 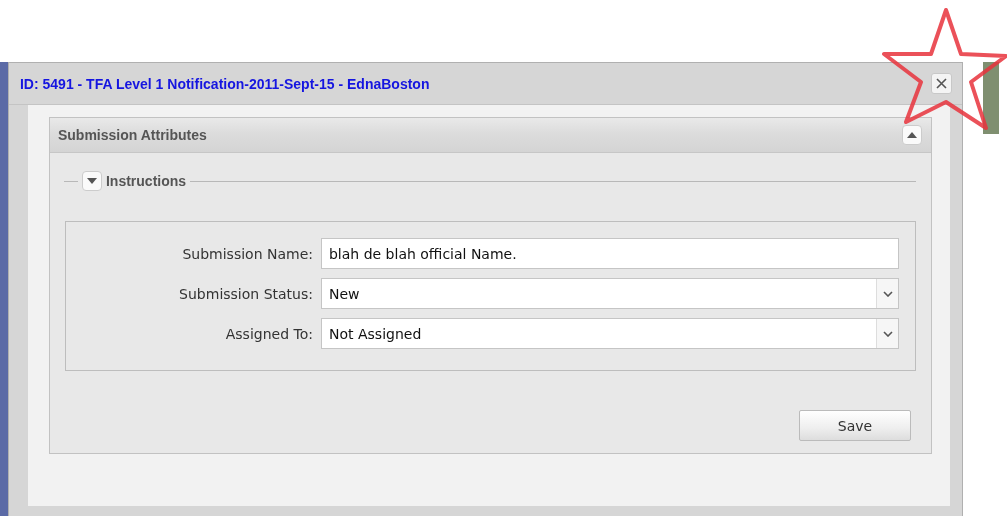 What do you see at coordinates (92, 181) in the screenshot?
I see `toggle-button` at bounding box center [92, 181].